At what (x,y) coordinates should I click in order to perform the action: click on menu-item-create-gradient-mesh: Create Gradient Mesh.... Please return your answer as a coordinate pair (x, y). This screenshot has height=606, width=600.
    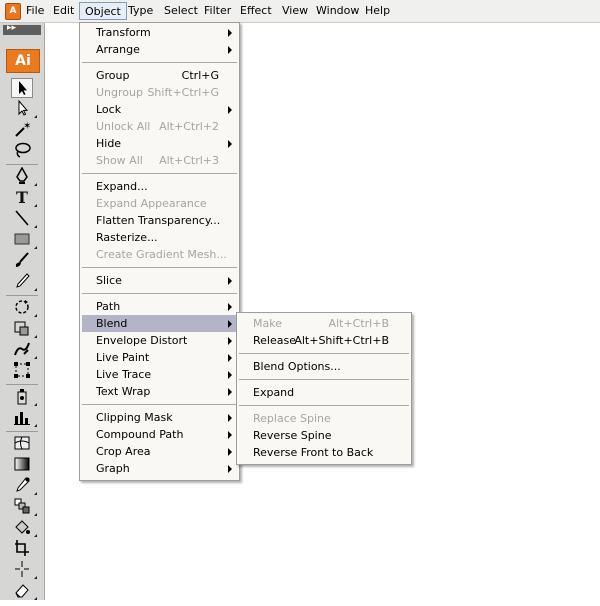
    Looking at the image, I should click on (161, 254).